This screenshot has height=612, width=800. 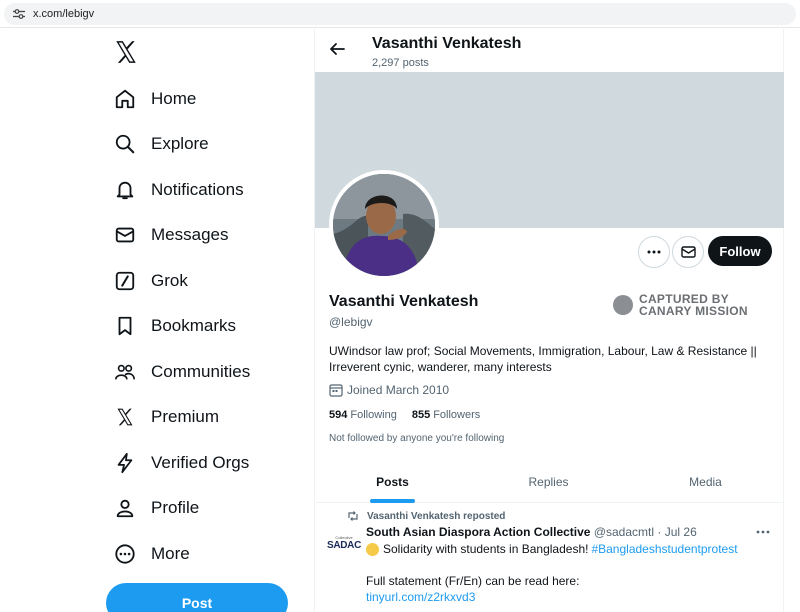 What do you see at coordinates (623, 305) in the screenshot?
I see `canary-mission-logo-icon` at bounding box center [623, 305].